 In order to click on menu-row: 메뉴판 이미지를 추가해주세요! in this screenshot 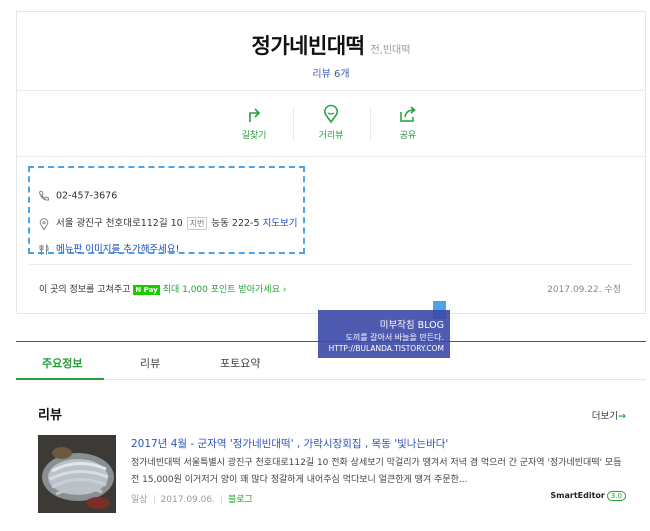, I will do `click(108, 248)`.